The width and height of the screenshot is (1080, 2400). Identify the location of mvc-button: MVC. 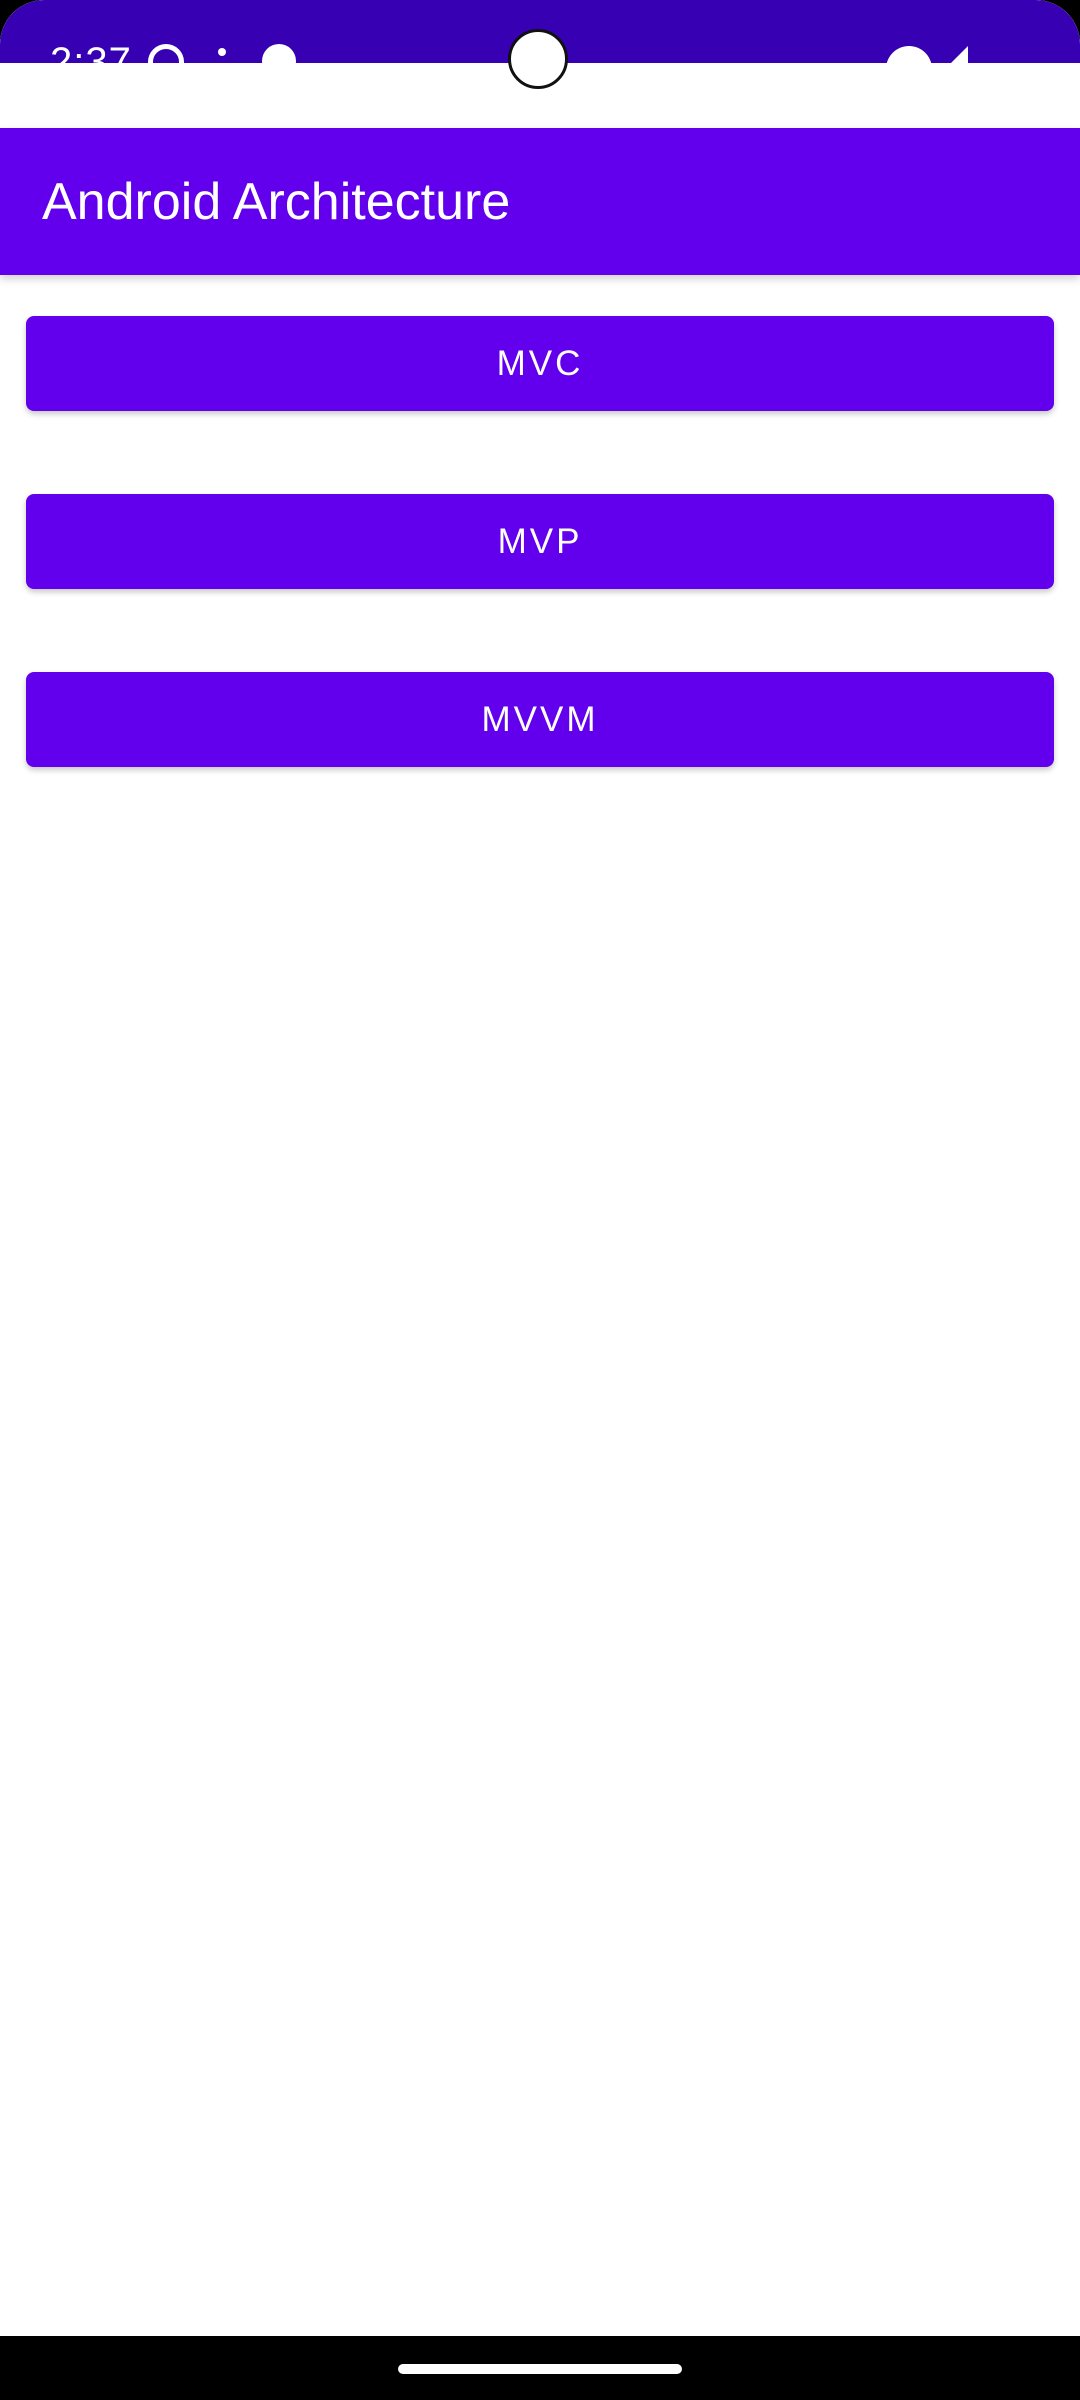
(540, 363).